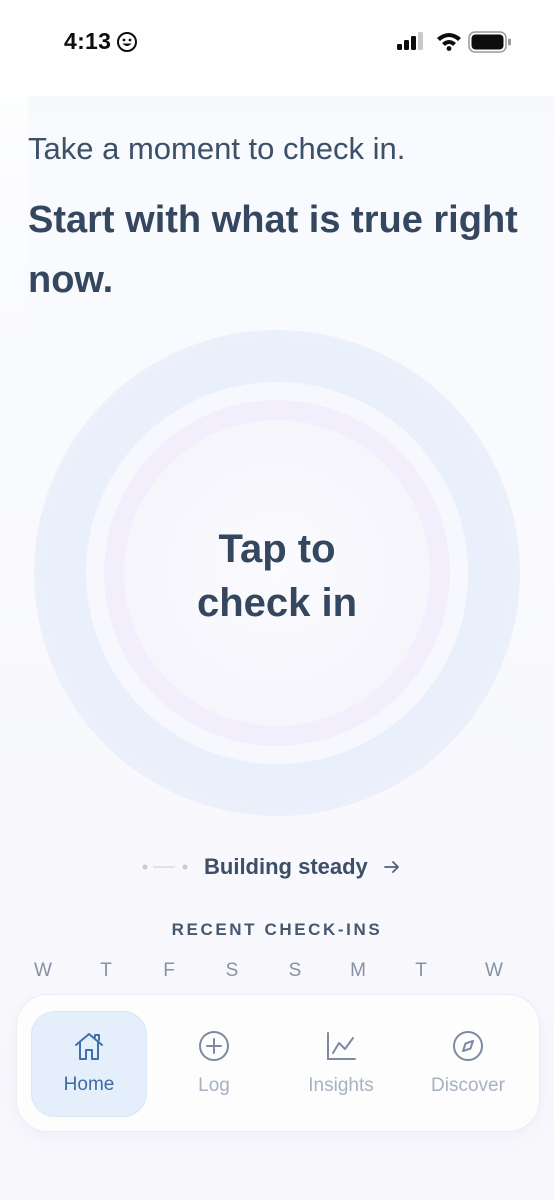 Image resolution: width=554 pixels, height=1200 pixels. Describe the element at coordinates (169, 970) in the screenshot. I see `day-label: F` at that location.